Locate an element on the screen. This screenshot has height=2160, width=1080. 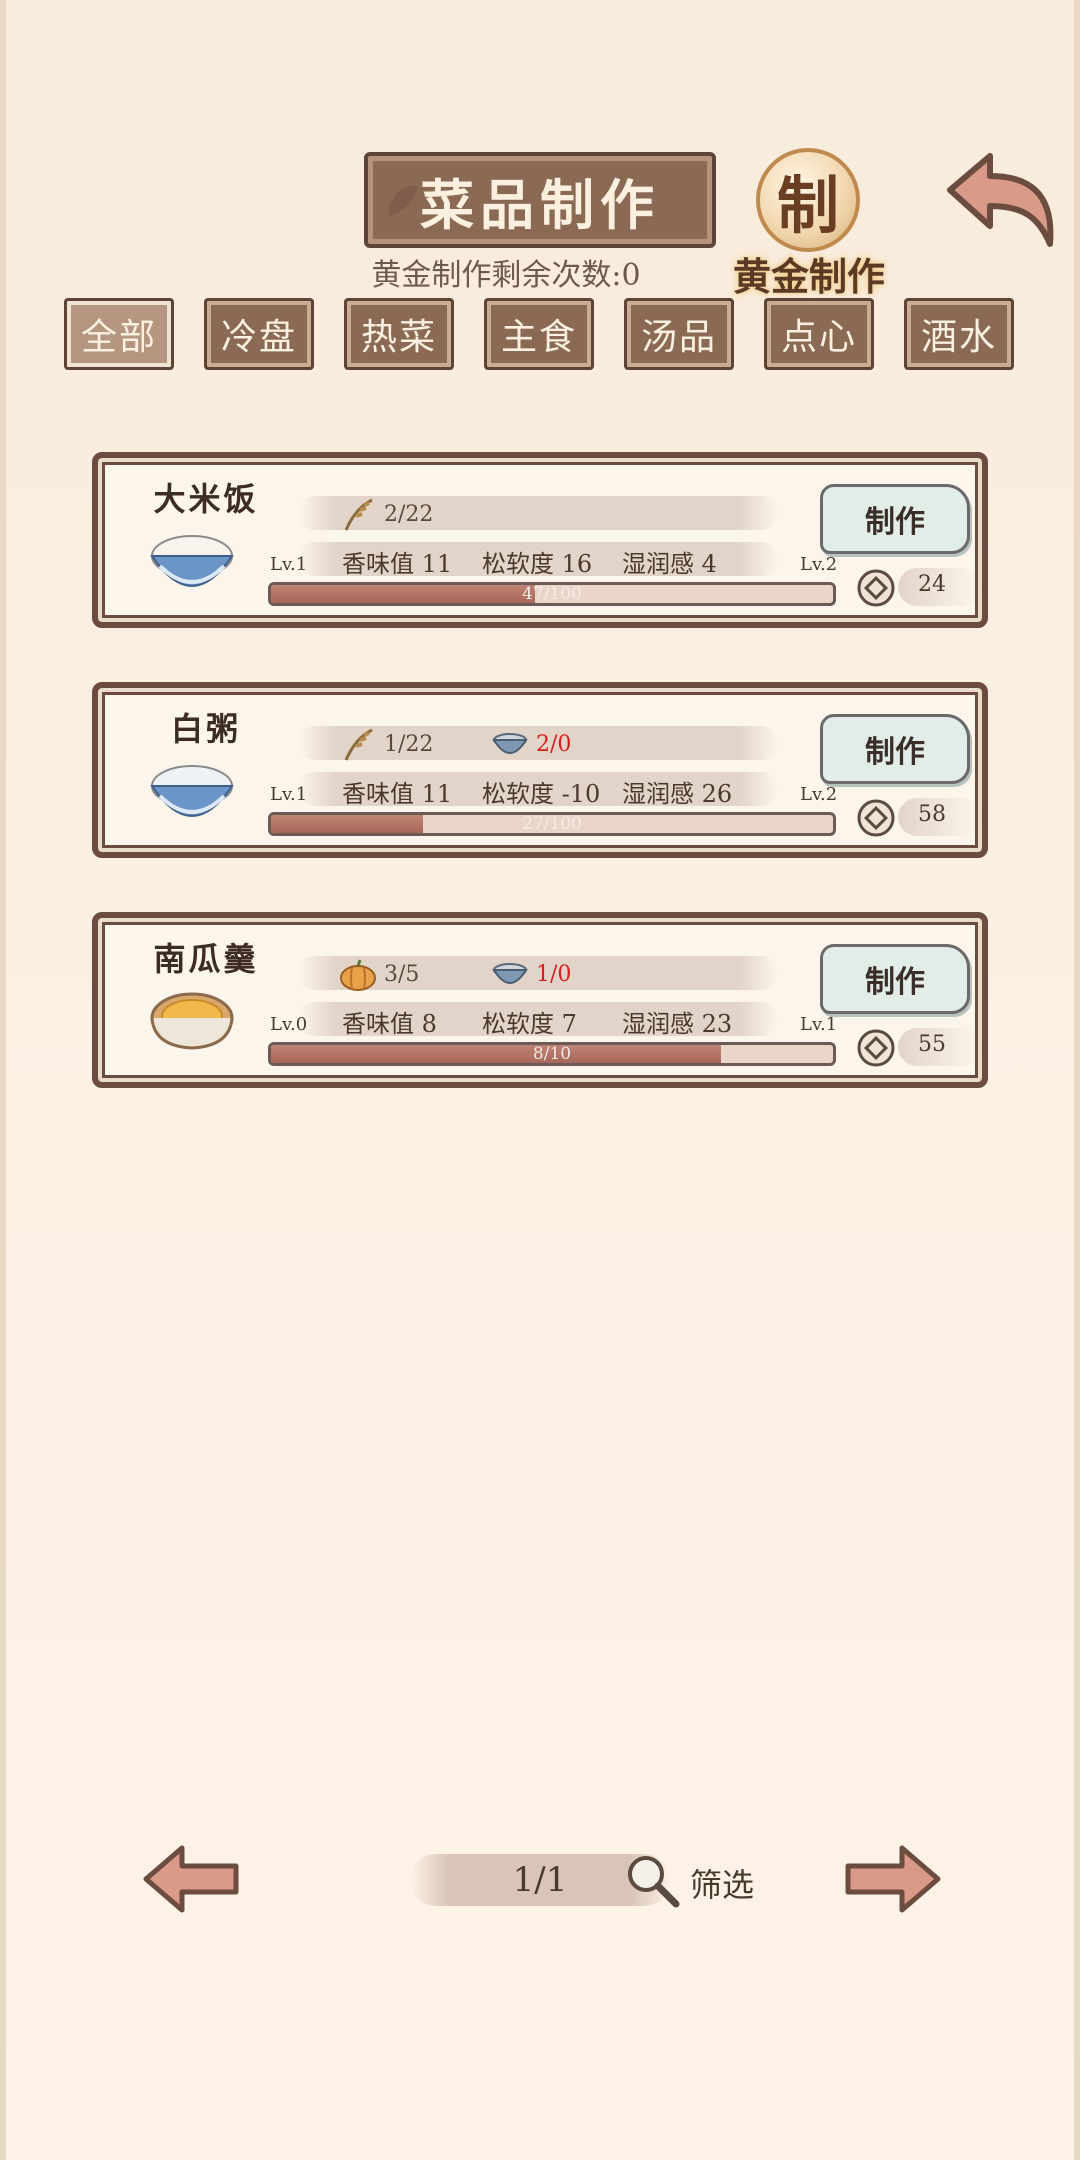
tab-label: 汤品 is located at coordinates (678, 337).